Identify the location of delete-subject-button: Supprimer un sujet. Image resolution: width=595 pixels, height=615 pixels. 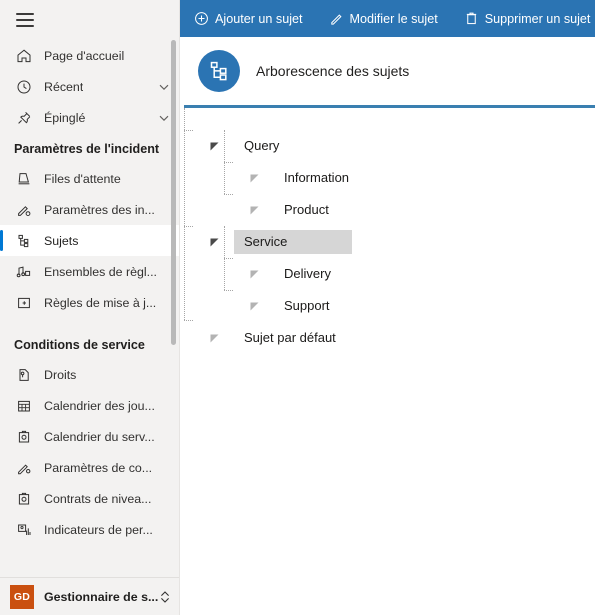
(527, 18).